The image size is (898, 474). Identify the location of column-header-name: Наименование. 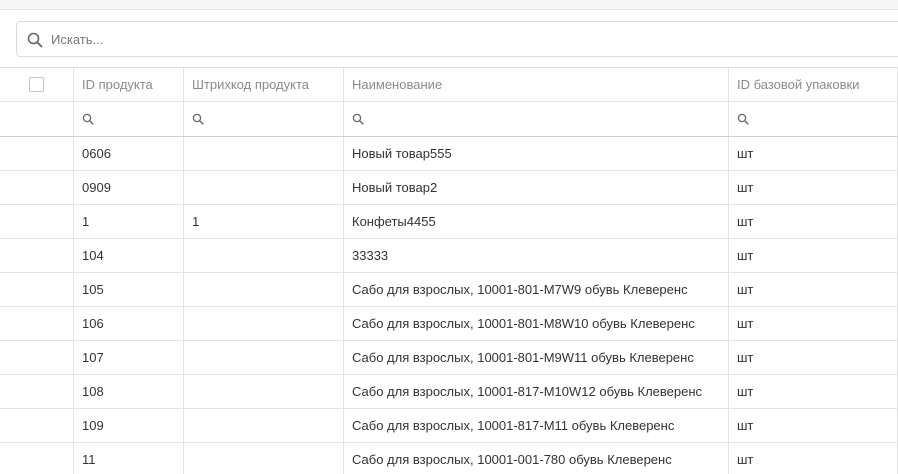
(536, 84).